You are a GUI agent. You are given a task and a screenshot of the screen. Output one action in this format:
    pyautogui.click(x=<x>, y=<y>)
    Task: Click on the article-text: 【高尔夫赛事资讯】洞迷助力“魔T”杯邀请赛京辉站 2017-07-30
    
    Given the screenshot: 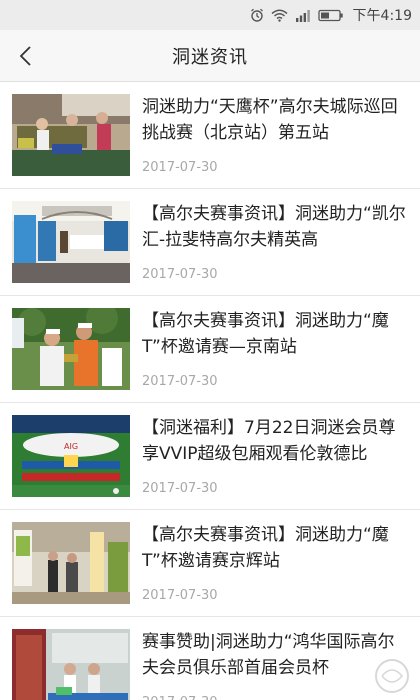 What is the action you would take?
    pyautogui.click(x=281, y=569)
    